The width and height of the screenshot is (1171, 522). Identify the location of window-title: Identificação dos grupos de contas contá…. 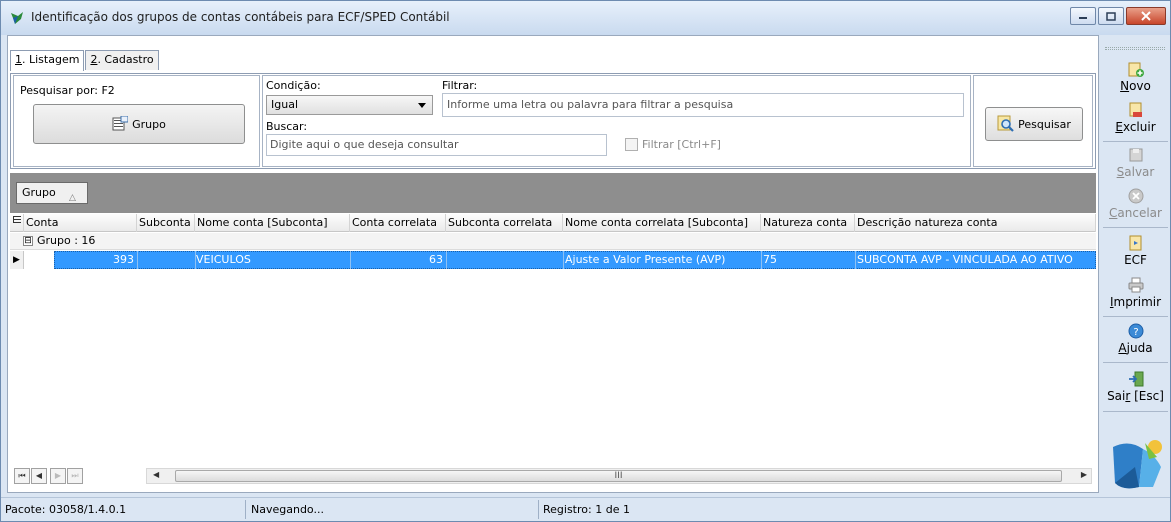
(240, 17).